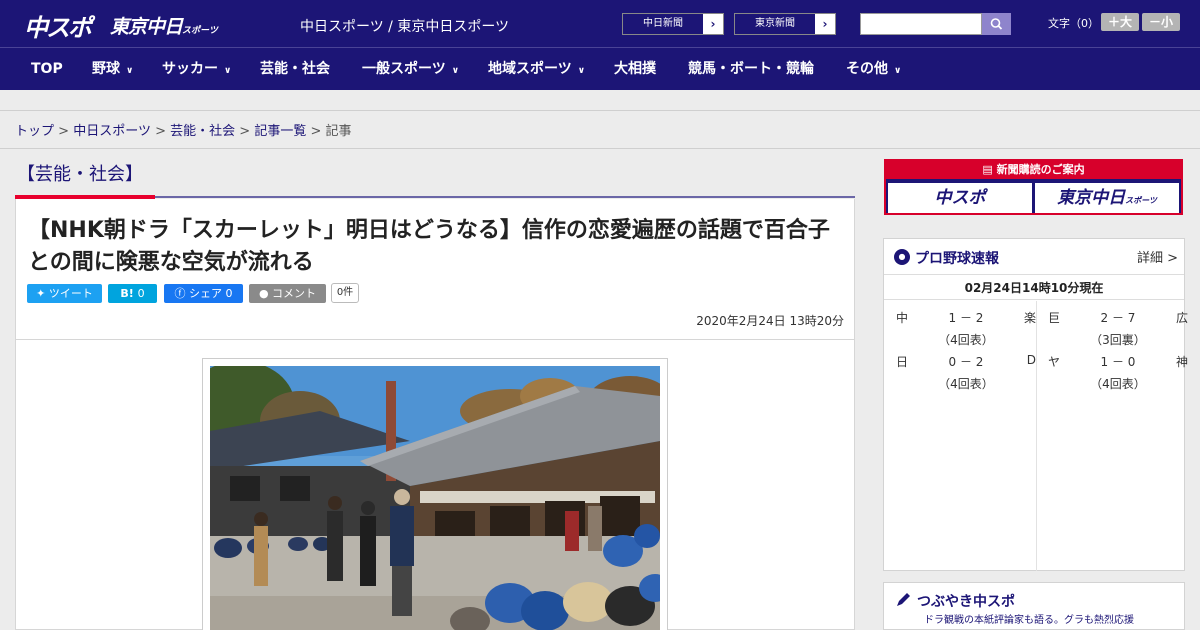  What do you see at coordinates (1029, 620) in the screenshot?
I see `tweet-subtitle: ドラ観戦の本紙評論家も語る。グラも熱烈応援` at bounding box center [1029, 620].